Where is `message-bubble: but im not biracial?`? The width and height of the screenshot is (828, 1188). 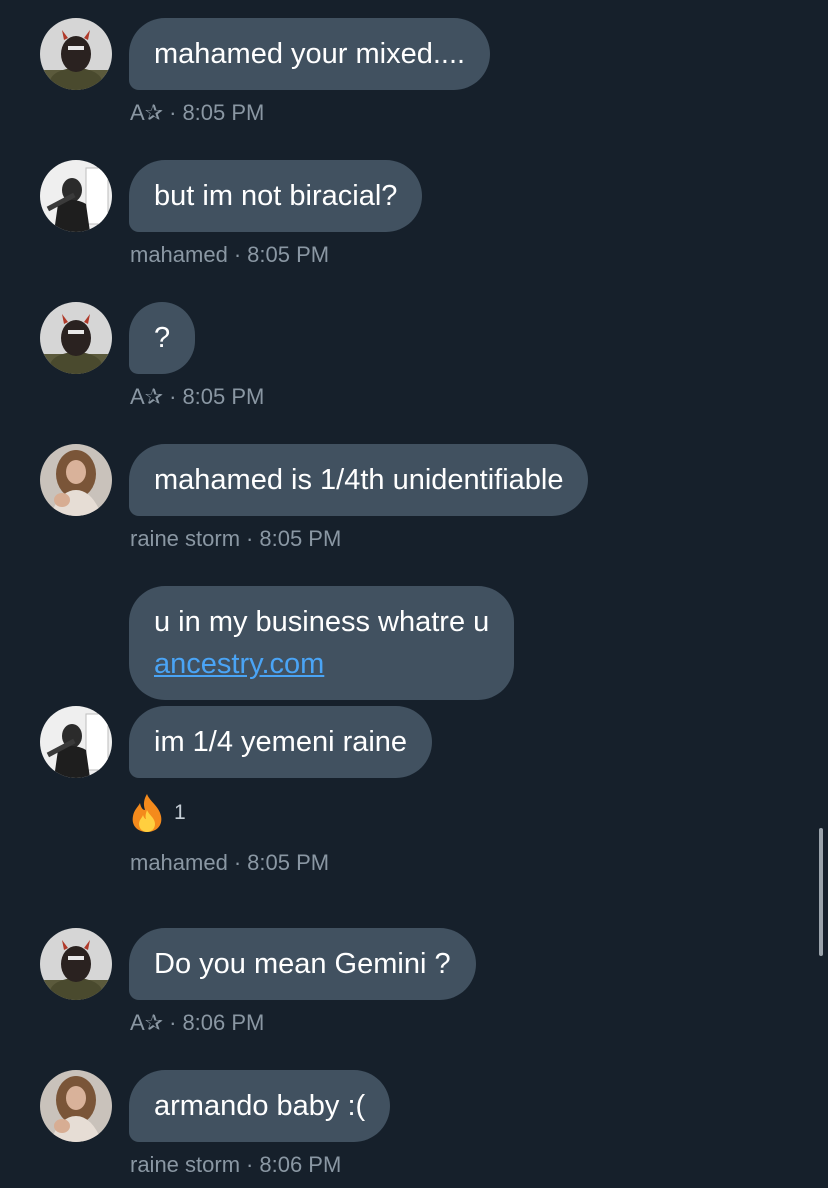 message-bubble: but im not biracial? is located at coordinates (276, 196).